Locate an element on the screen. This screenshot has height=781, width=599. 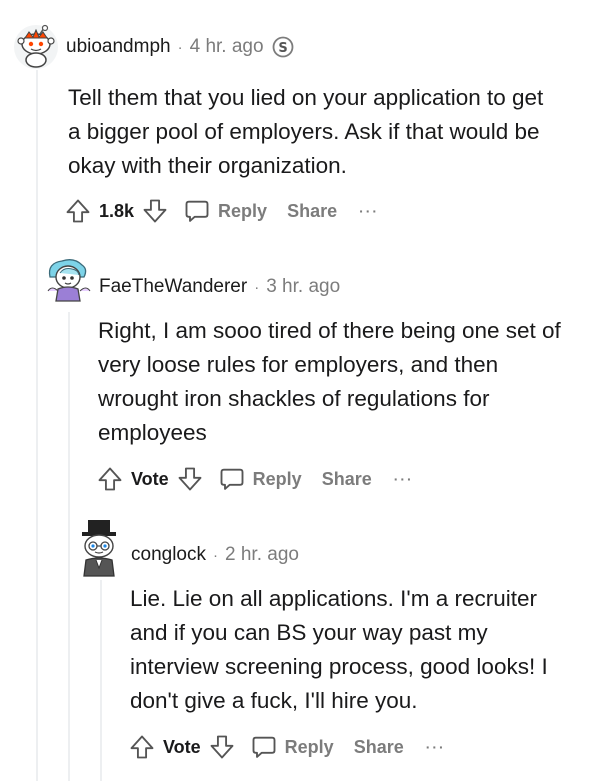
snoo-avatar-icon is located at coordinates (36, 46).